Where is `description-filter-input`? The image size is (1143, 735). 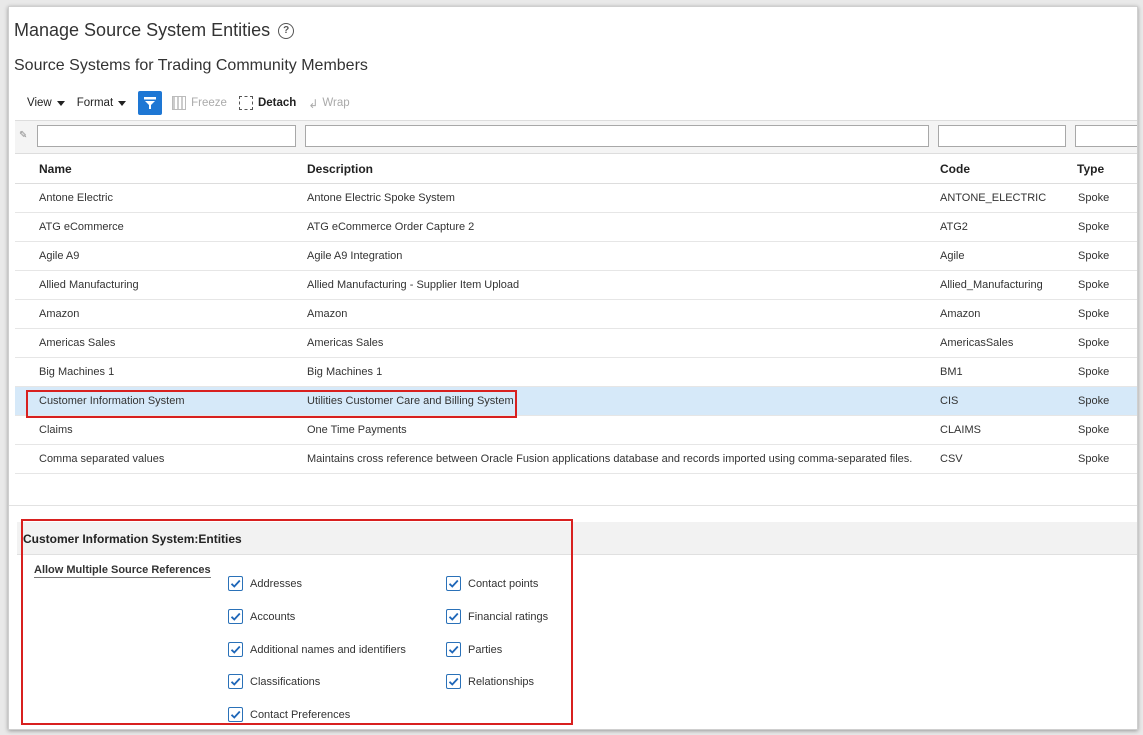 description-filter-input is located at coordinates (617, 136).